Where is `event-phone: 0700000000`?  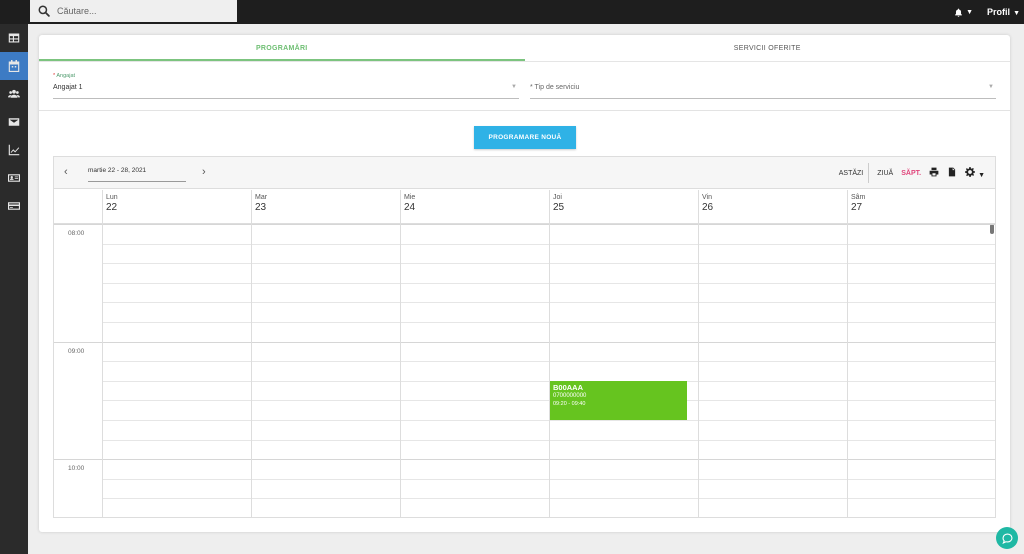
event-phone: 0700000000 is located at coordinates (570, 395).